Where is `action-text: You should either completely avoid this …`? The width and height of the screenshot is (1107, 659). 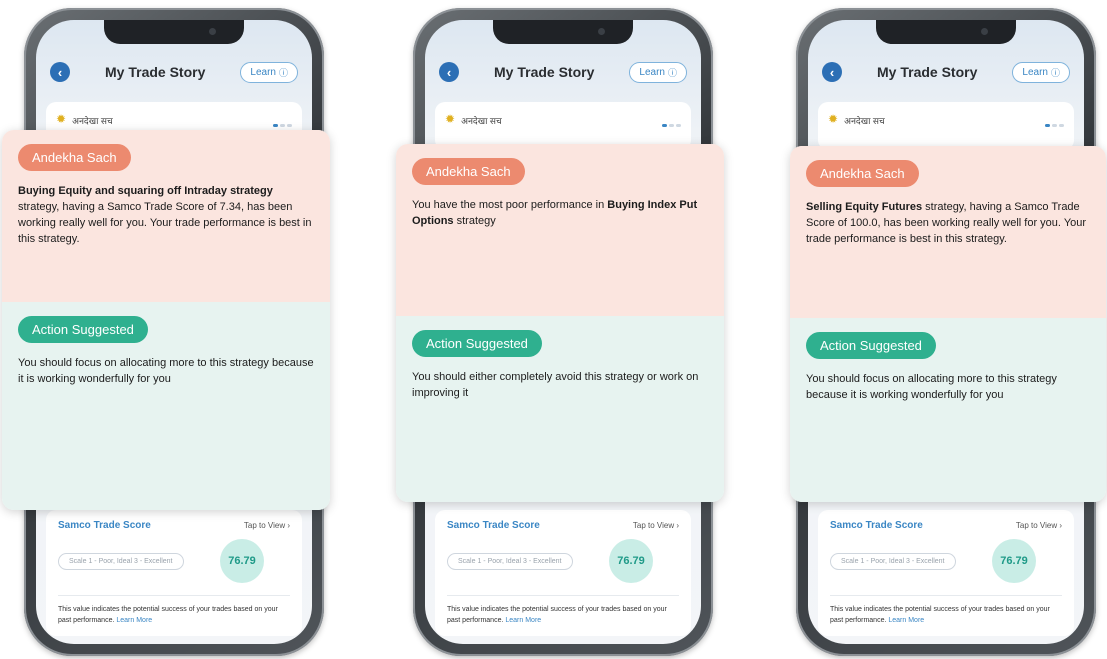 action-text: You should either completely avoid this … is located at coordinates (555, 385).